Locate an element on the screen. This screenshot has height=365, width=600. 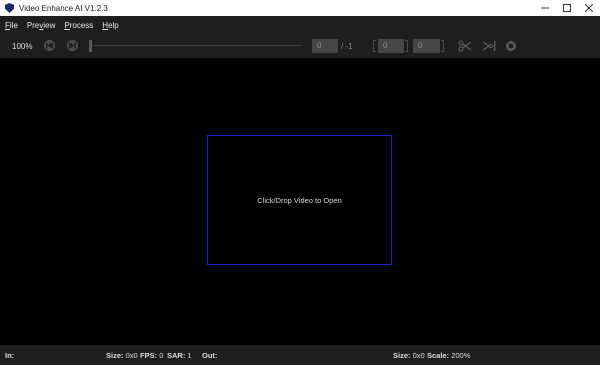
range-start-bracket-close is located at coordinates (406, 46).